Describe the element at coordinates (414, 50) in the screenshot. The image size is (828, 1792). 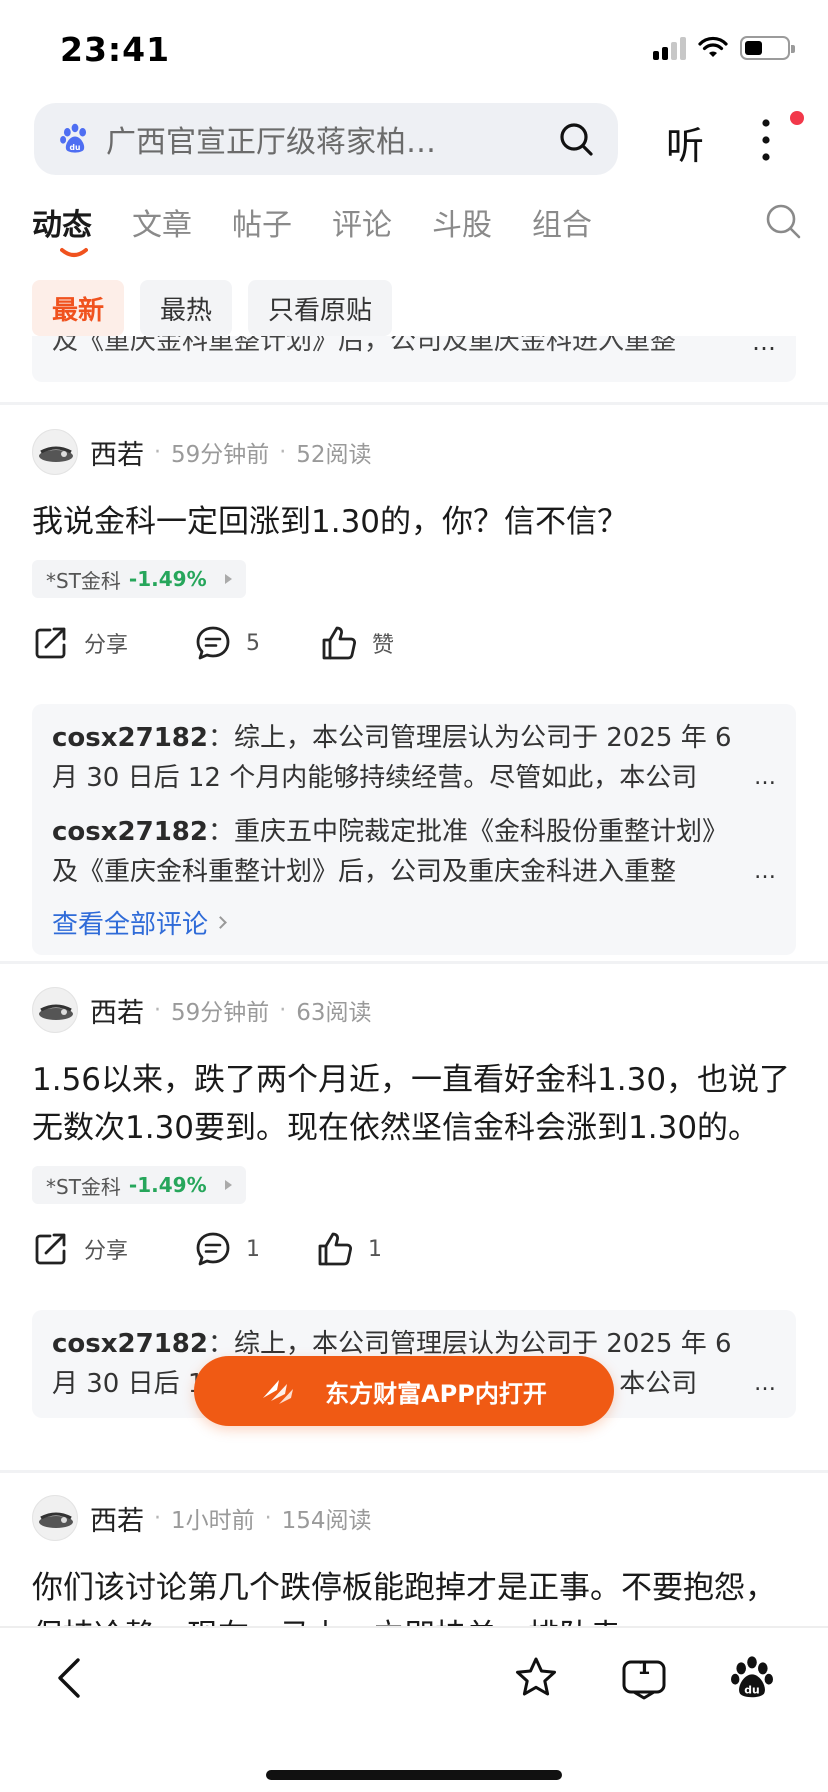
I see `status-bar: 23:41` at that location.